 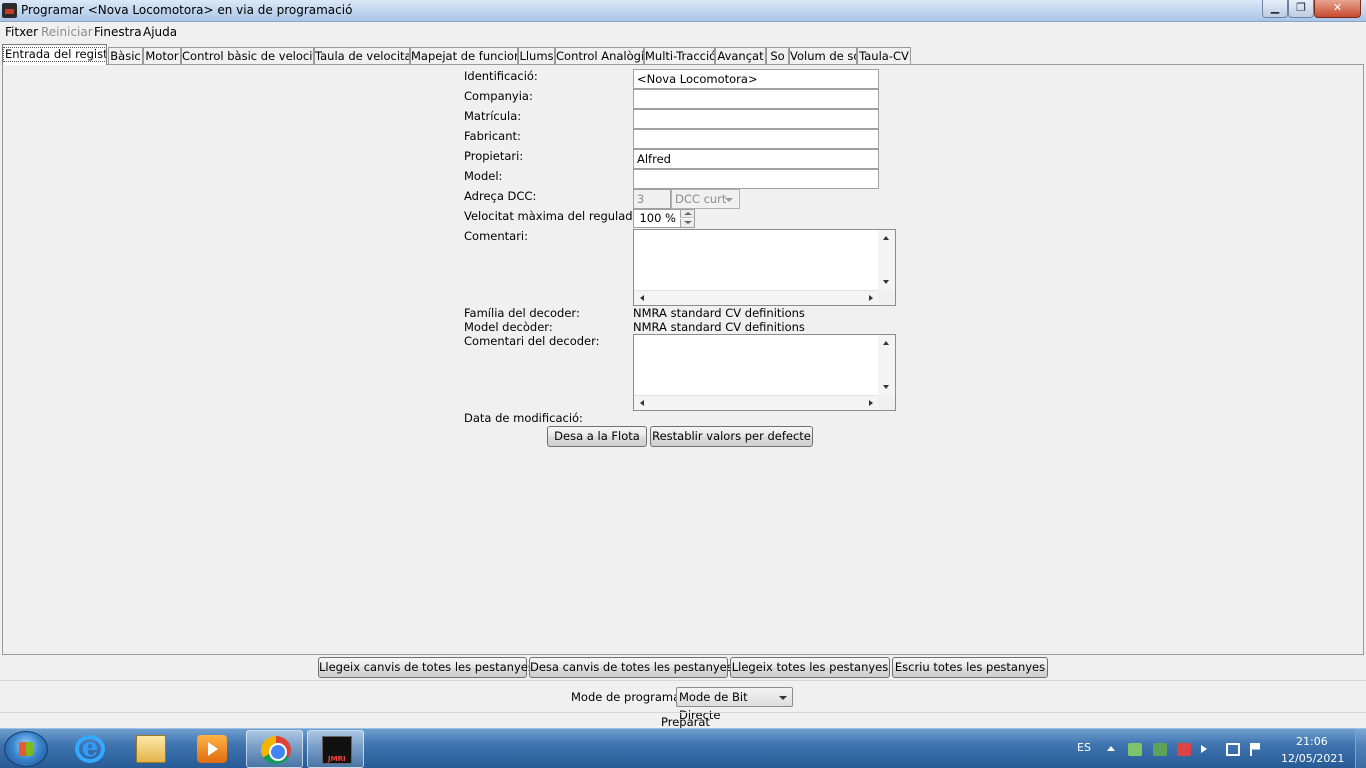 I want to click on jmri-icon-label: JMRI, so click(x=337, y=759).